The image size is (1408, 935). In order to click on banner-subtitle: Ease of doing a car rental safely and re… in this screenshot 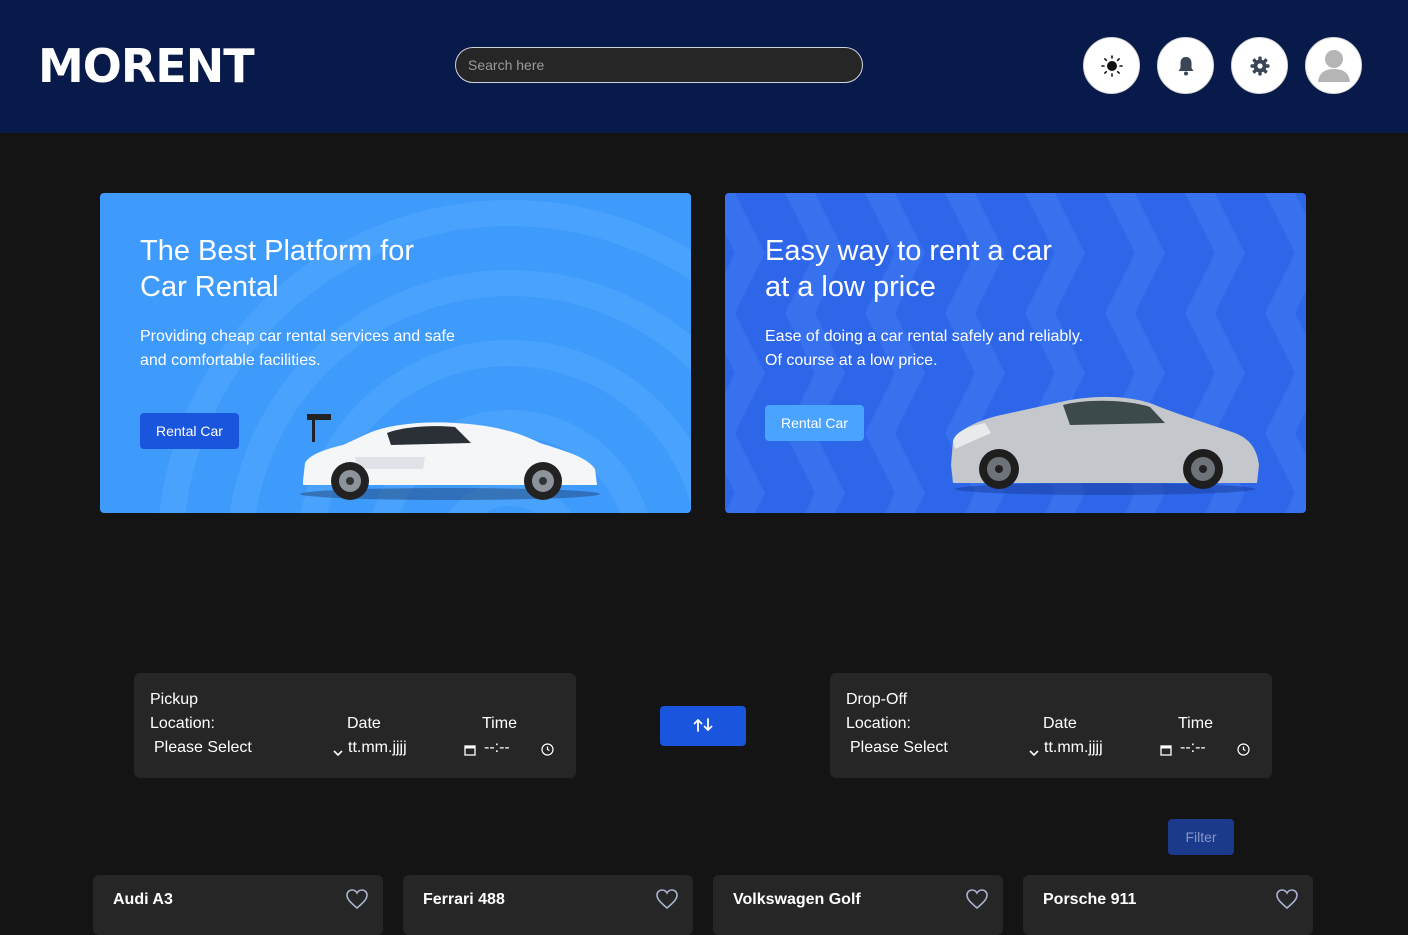, I will do `click(924, 348)`.